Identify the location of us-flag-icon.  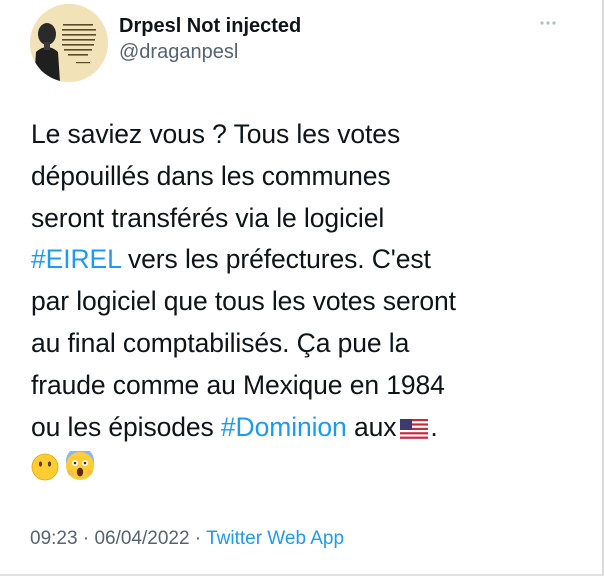
(414, 431).